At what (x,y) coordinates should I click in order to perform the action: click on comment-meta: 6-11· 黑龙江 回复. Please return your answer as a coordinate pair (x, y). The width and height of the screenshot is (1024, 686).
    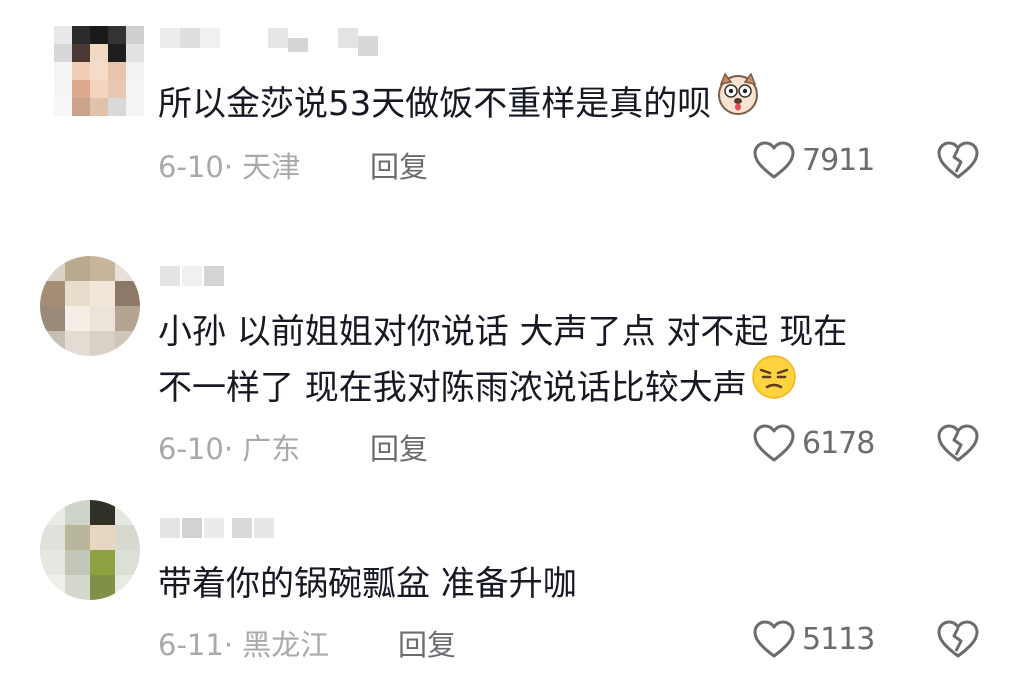
    Looking at the image, I should click on (307, 643).